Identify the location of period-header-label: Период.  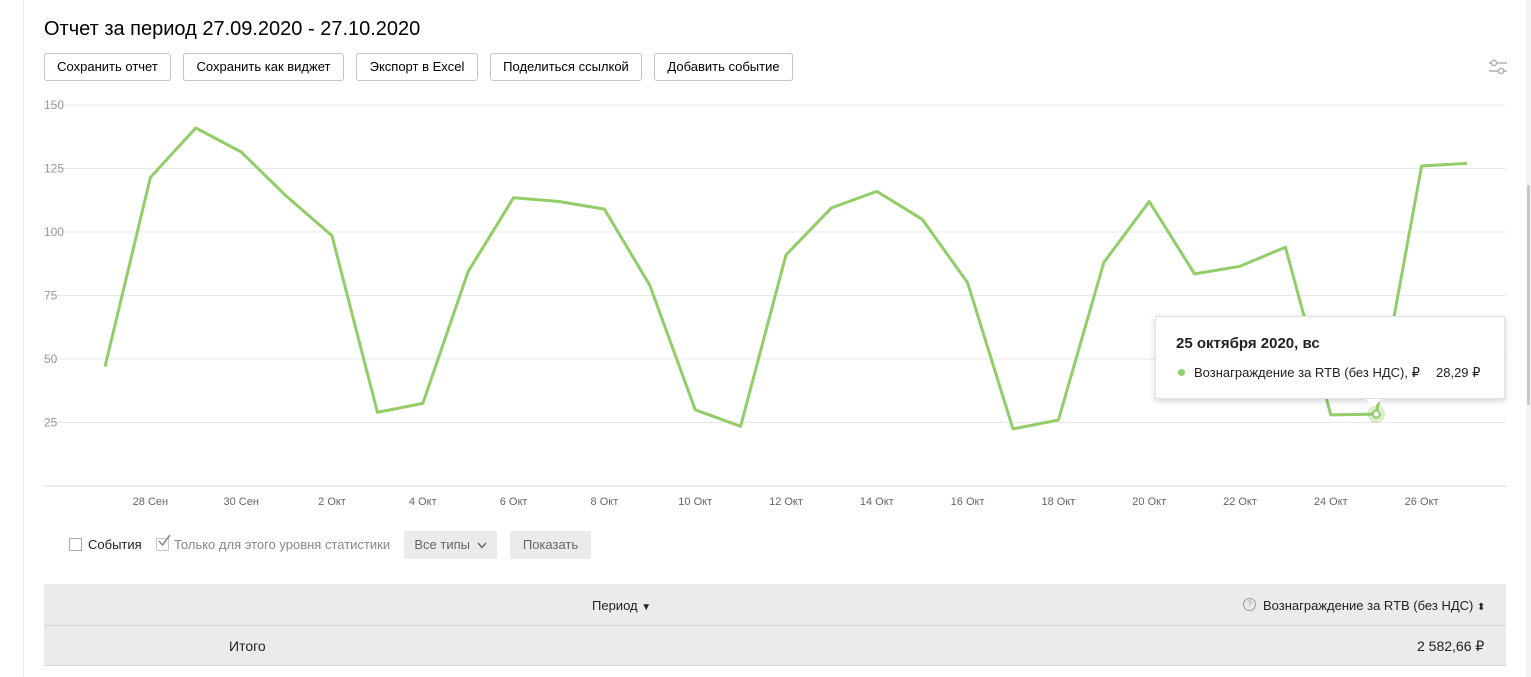
(615, 605).